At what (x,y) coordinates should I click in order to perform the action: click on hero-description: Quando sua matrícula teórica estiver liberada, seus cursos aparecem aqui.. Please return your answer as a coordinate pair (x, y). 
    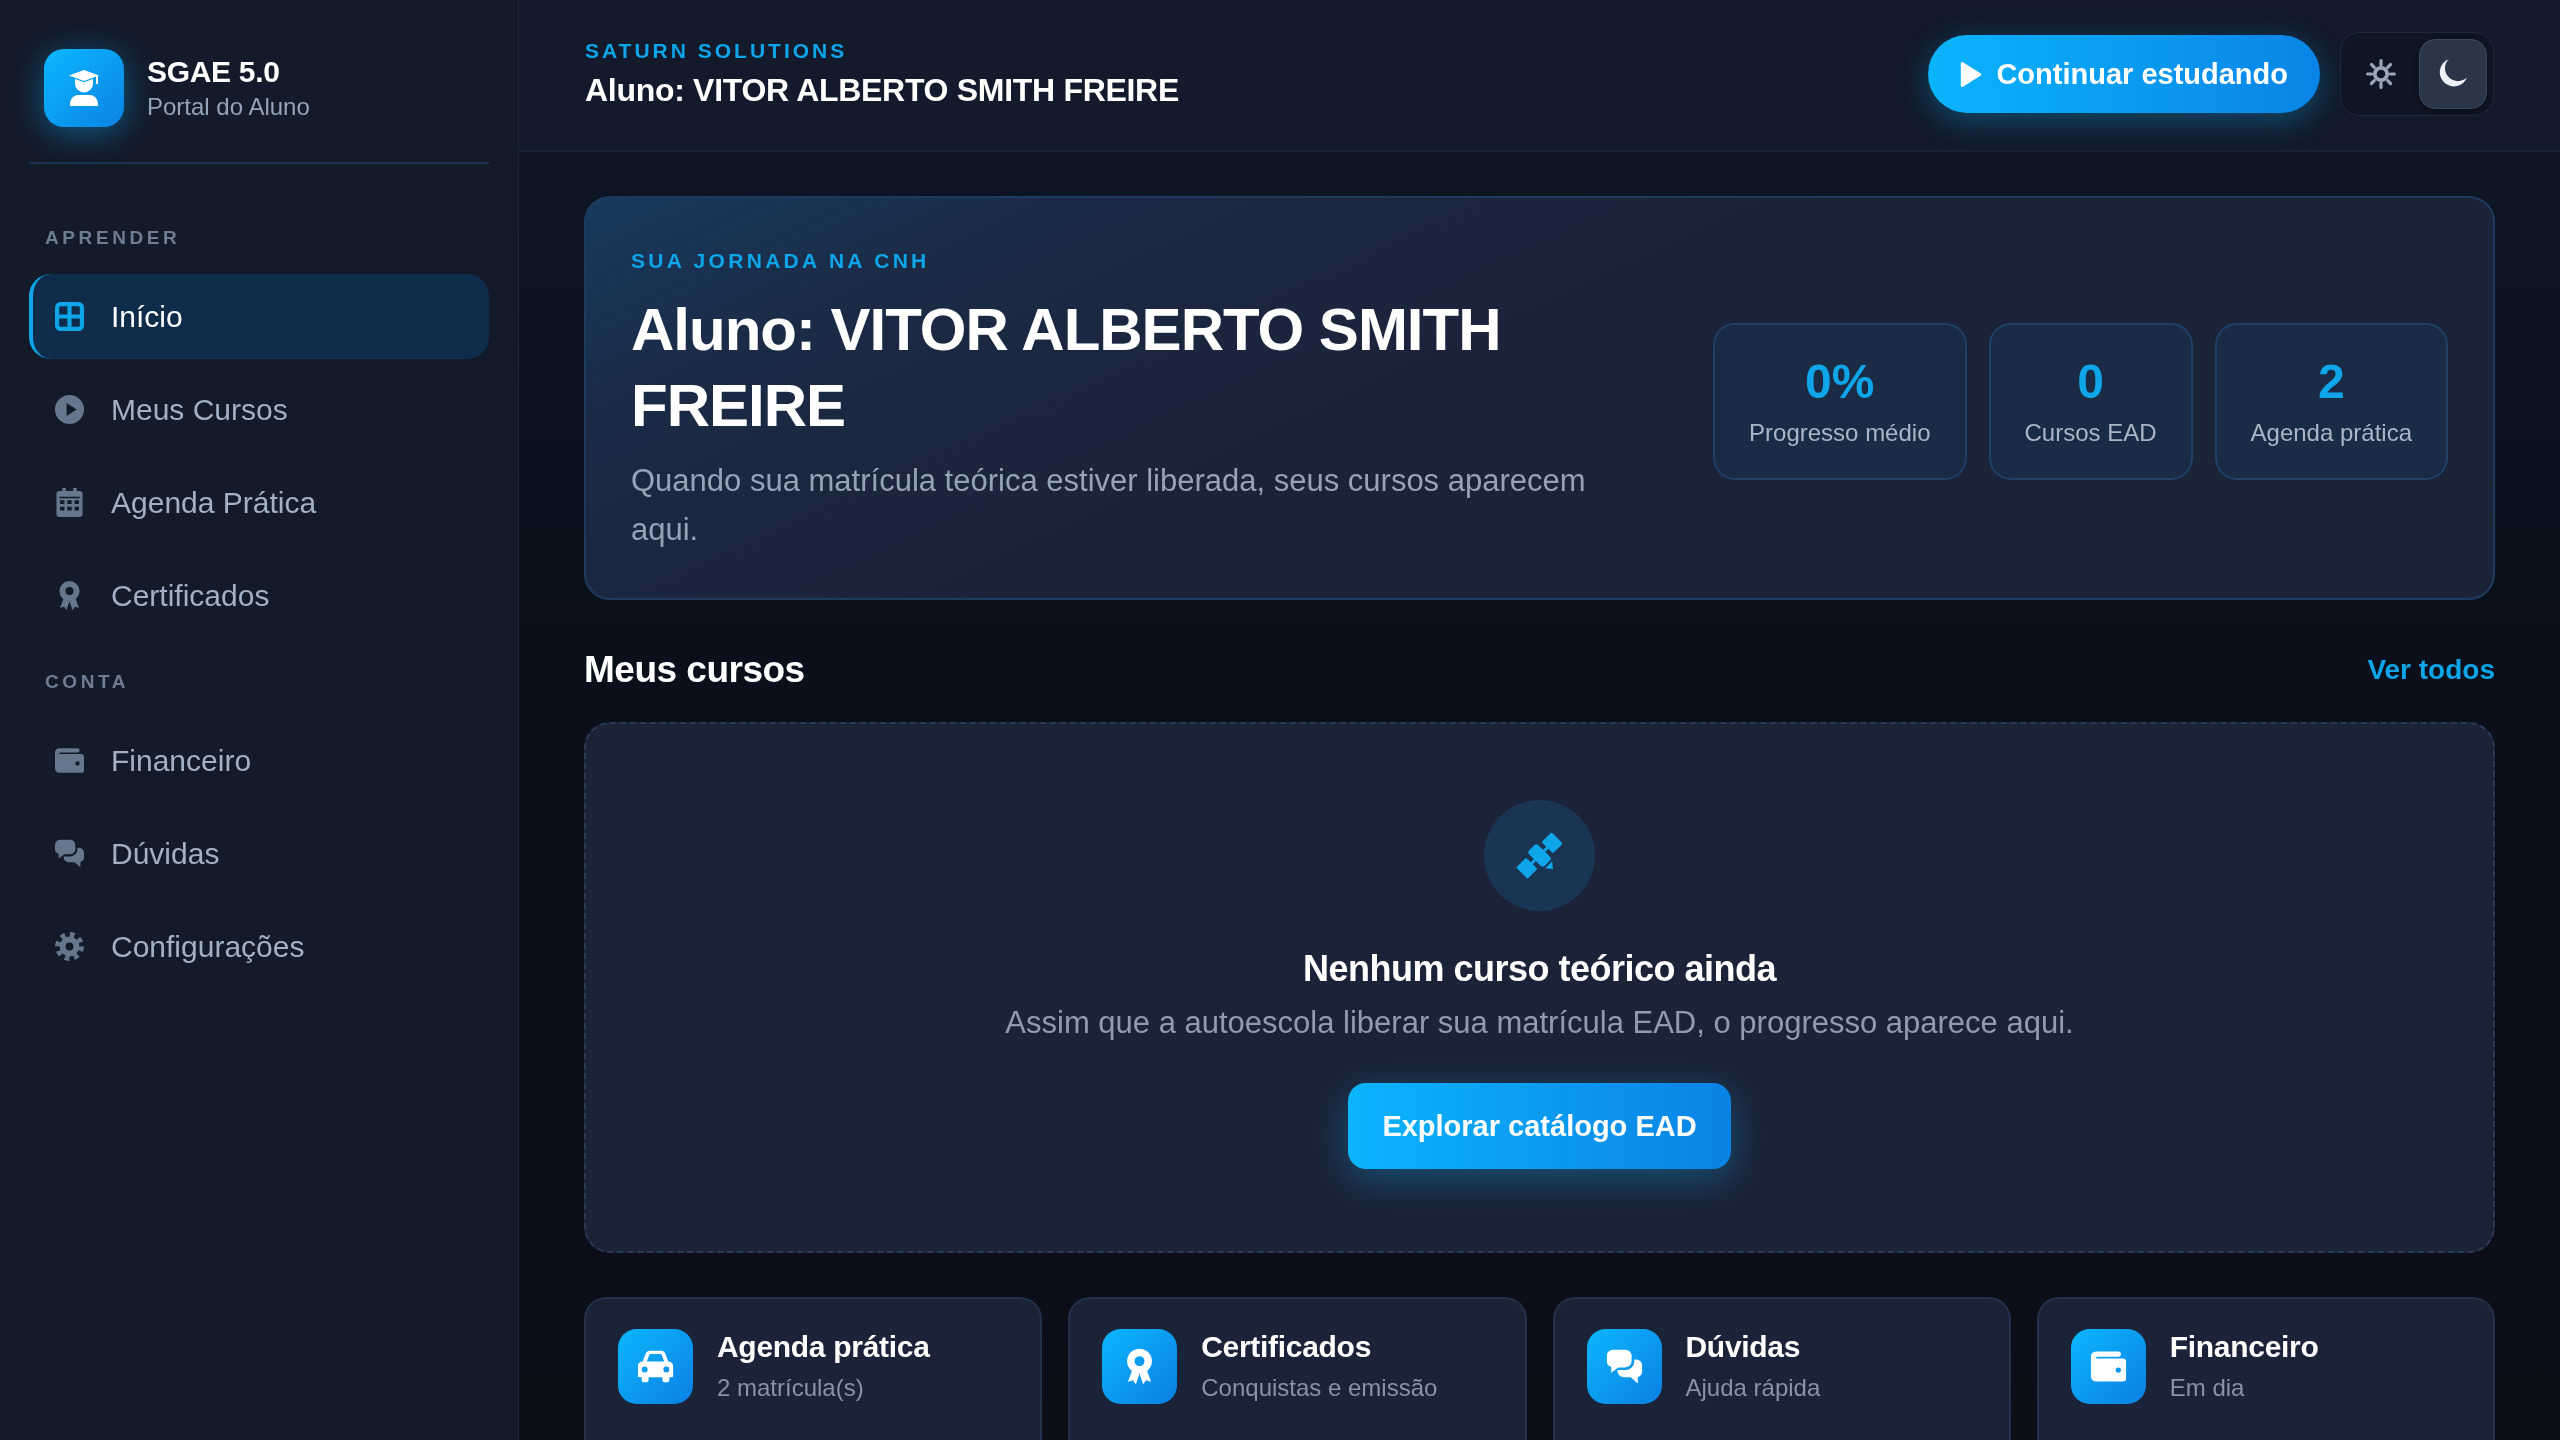
    Looking at the image, I should click on (1109, 505).